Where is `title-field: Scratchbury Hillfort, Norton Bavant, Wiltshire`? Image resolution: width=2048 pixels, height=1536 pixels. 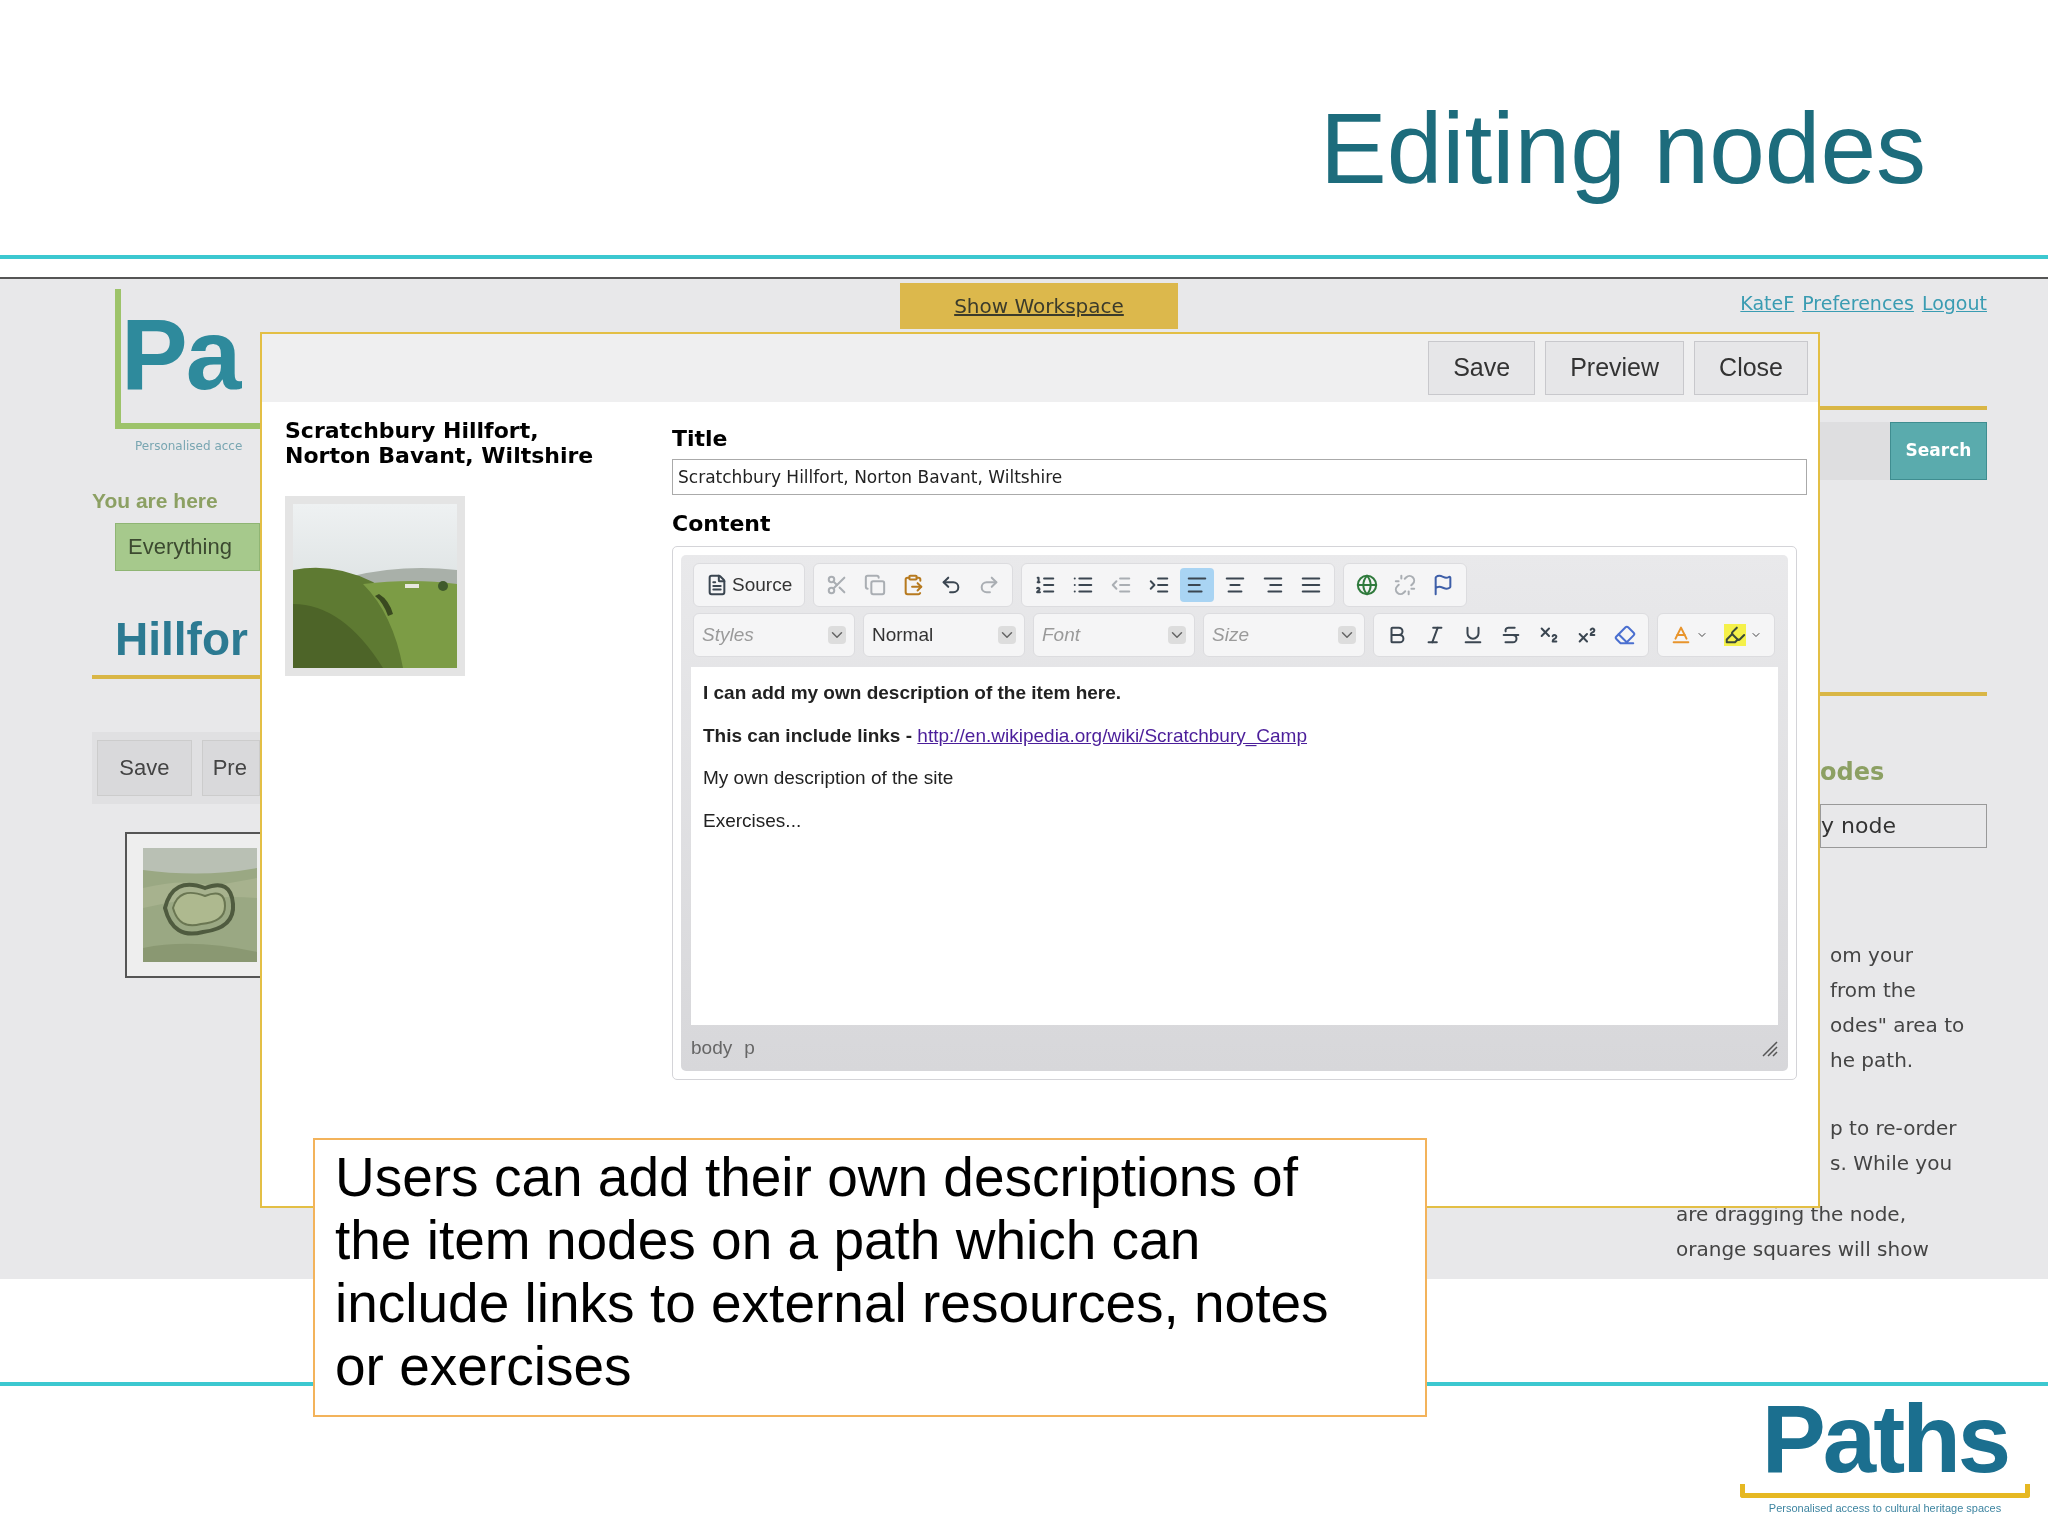 title-field: Scratchbury Hillfort, Norton Bavant, Wiltshire is located at coordinates (1239, 477).